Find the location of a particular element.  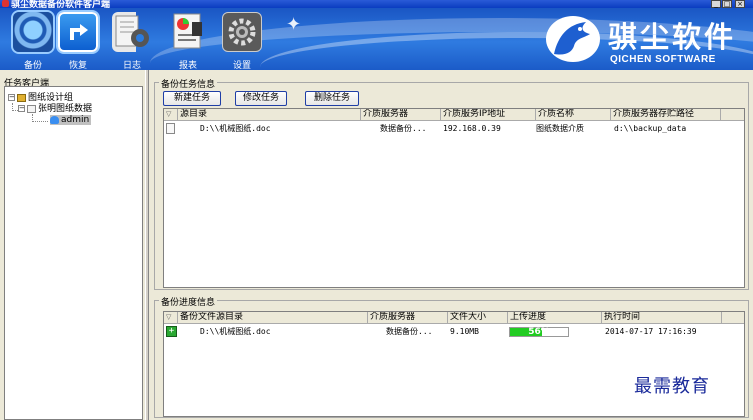

col-upload-progress: 上传进度 is located at coordinates (555, 318).